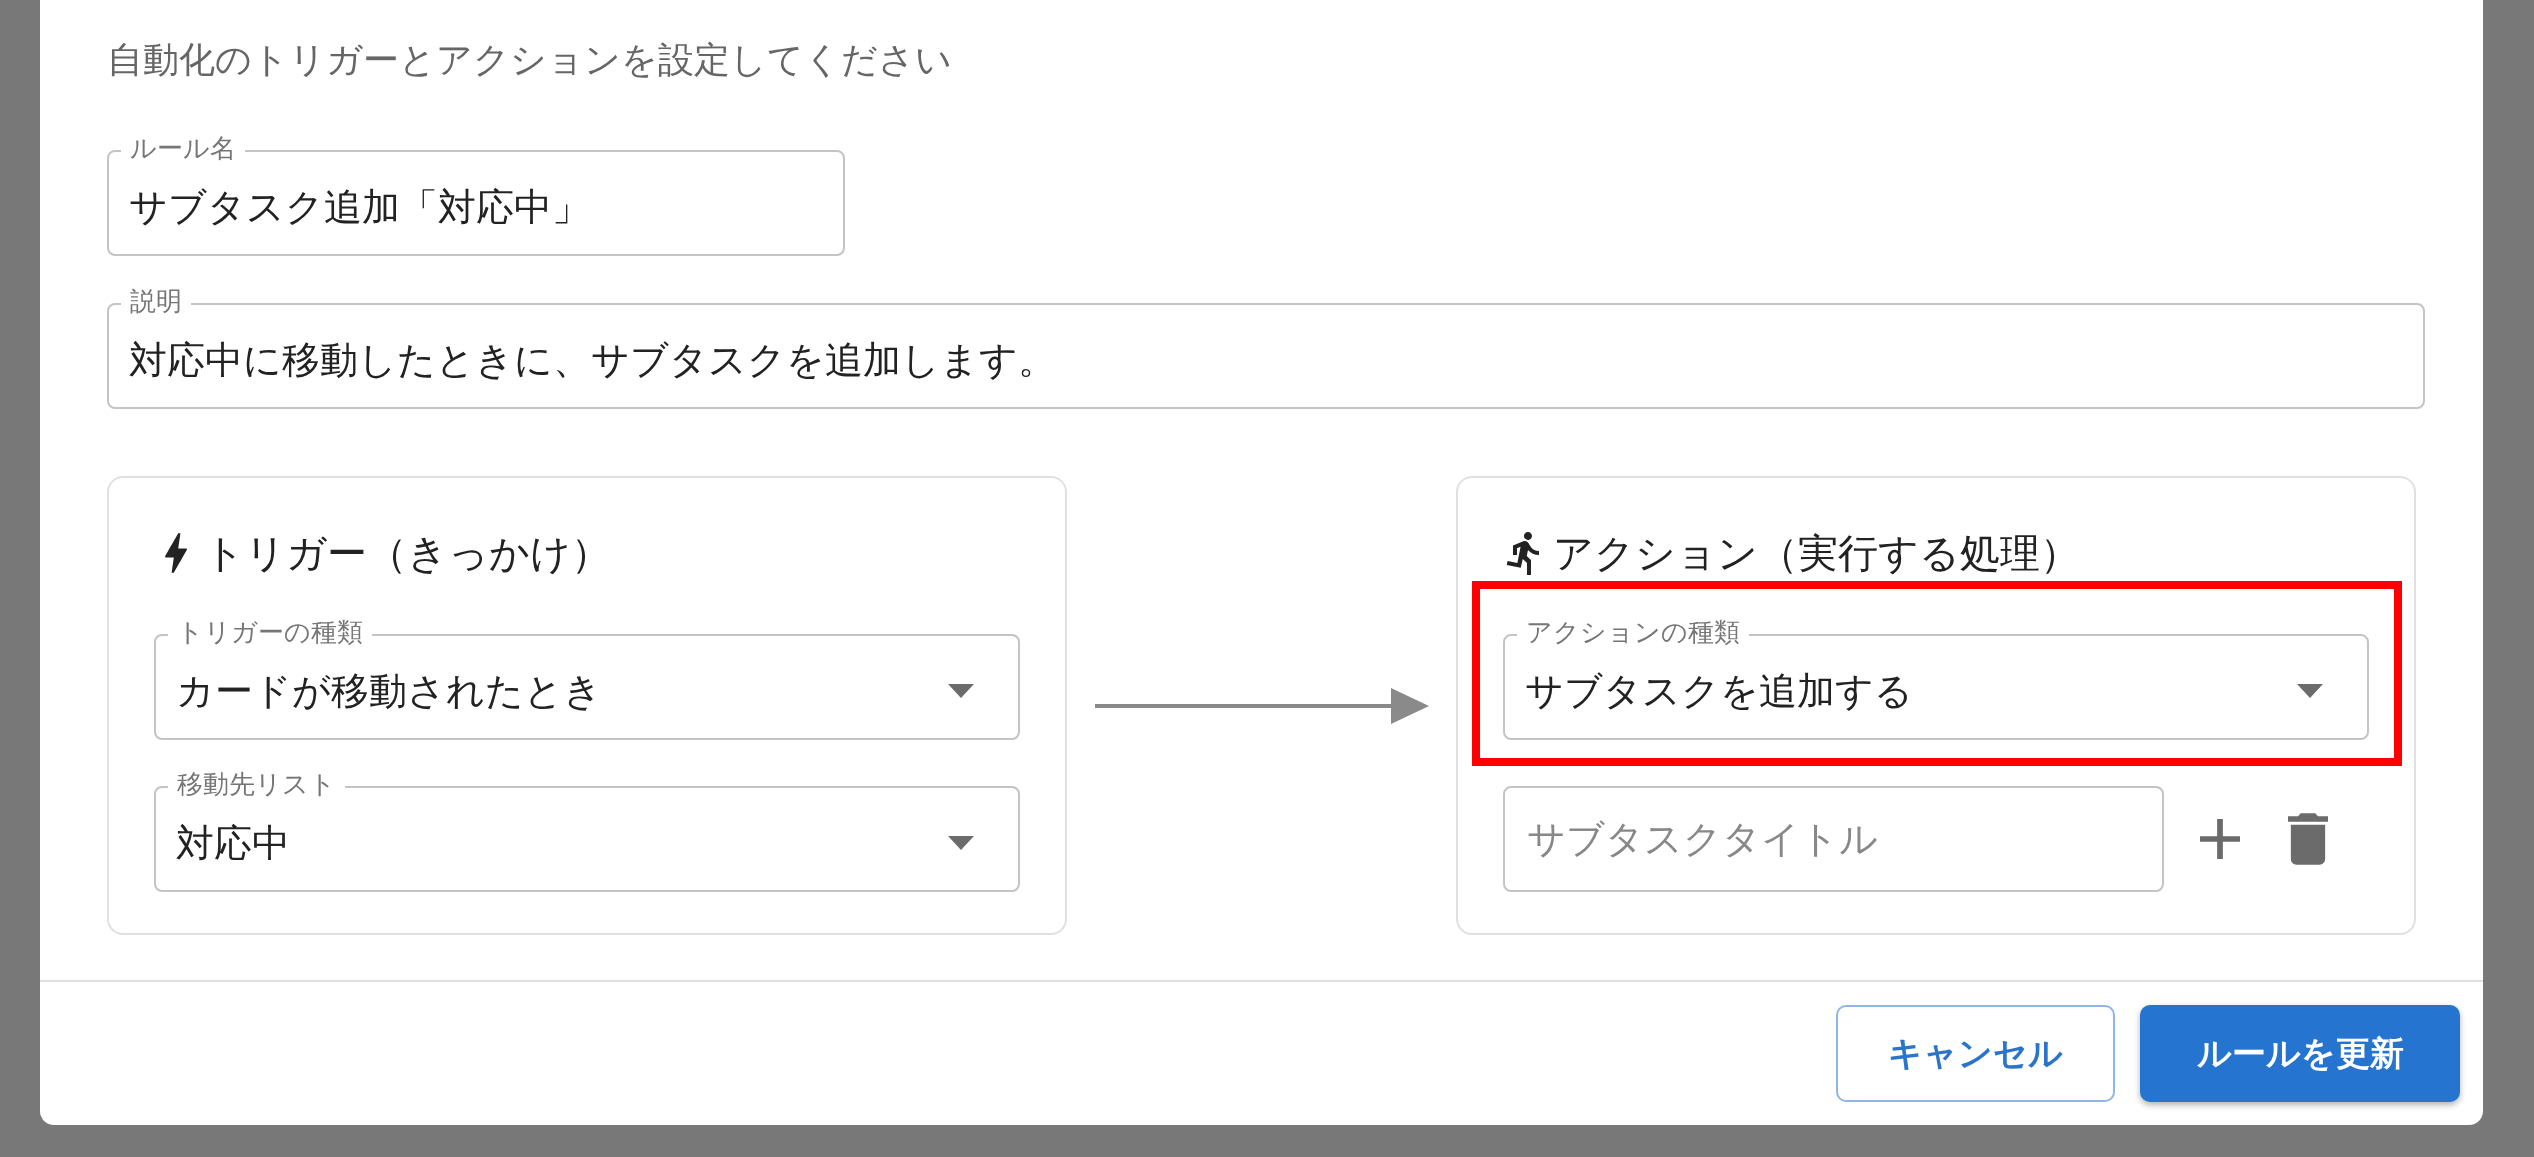  I want to click on select-field: 移動先リスト 対応中, so click(587, 829).